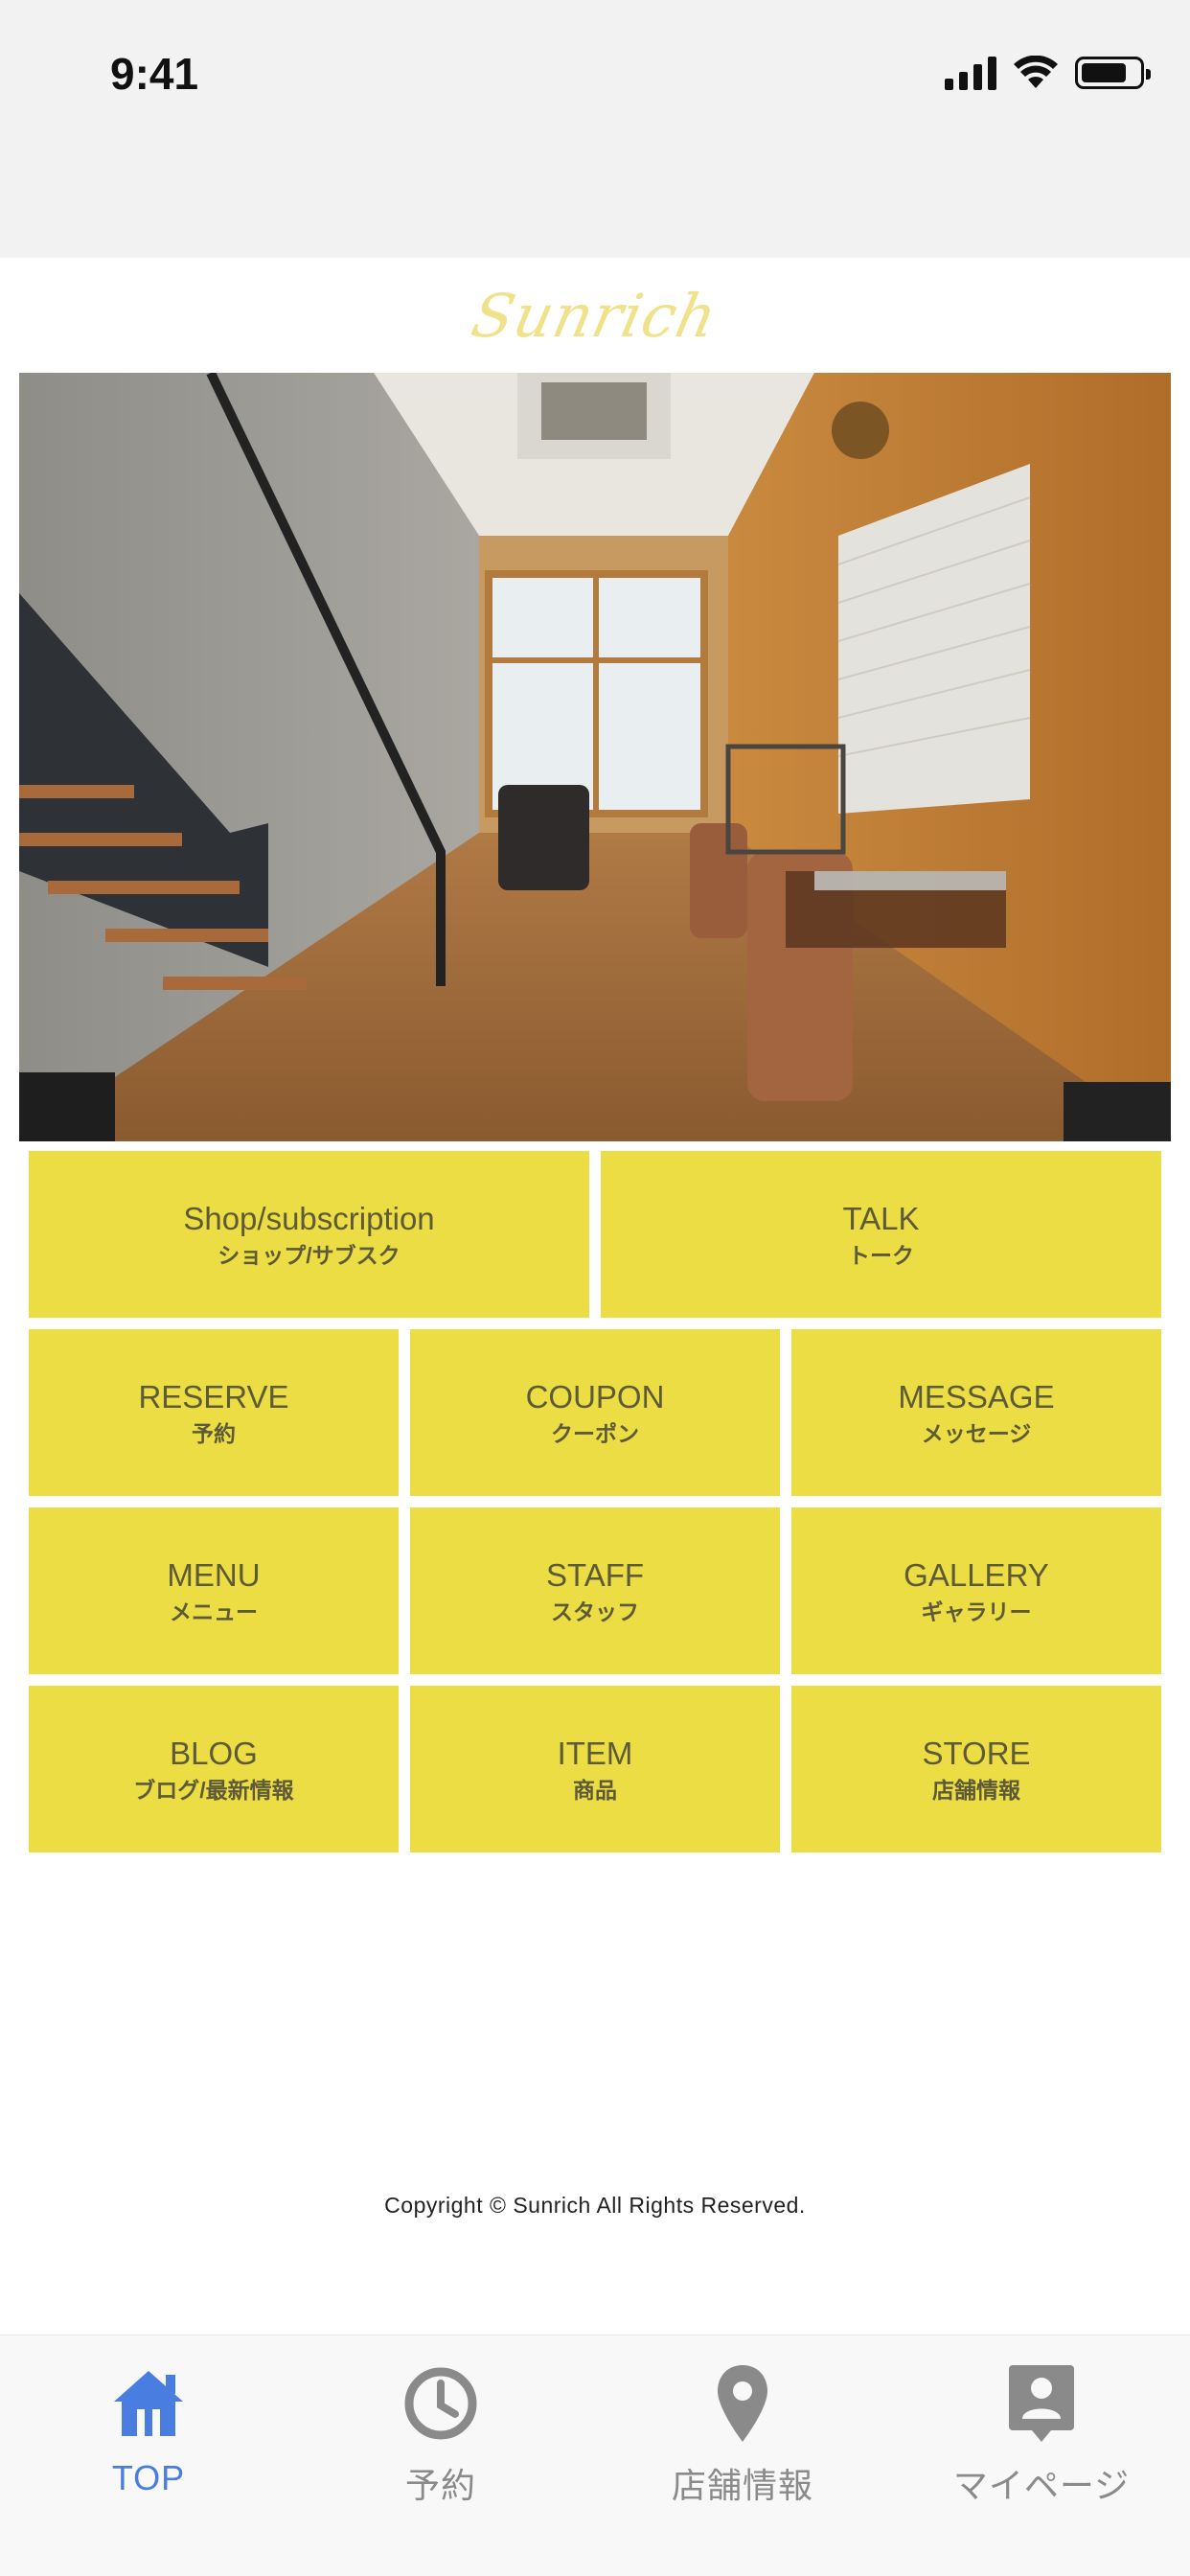 This screenshot has height=2576, width=1190. I want to click on tile-staff: STAFF スタッフ, so click(595, 1590).